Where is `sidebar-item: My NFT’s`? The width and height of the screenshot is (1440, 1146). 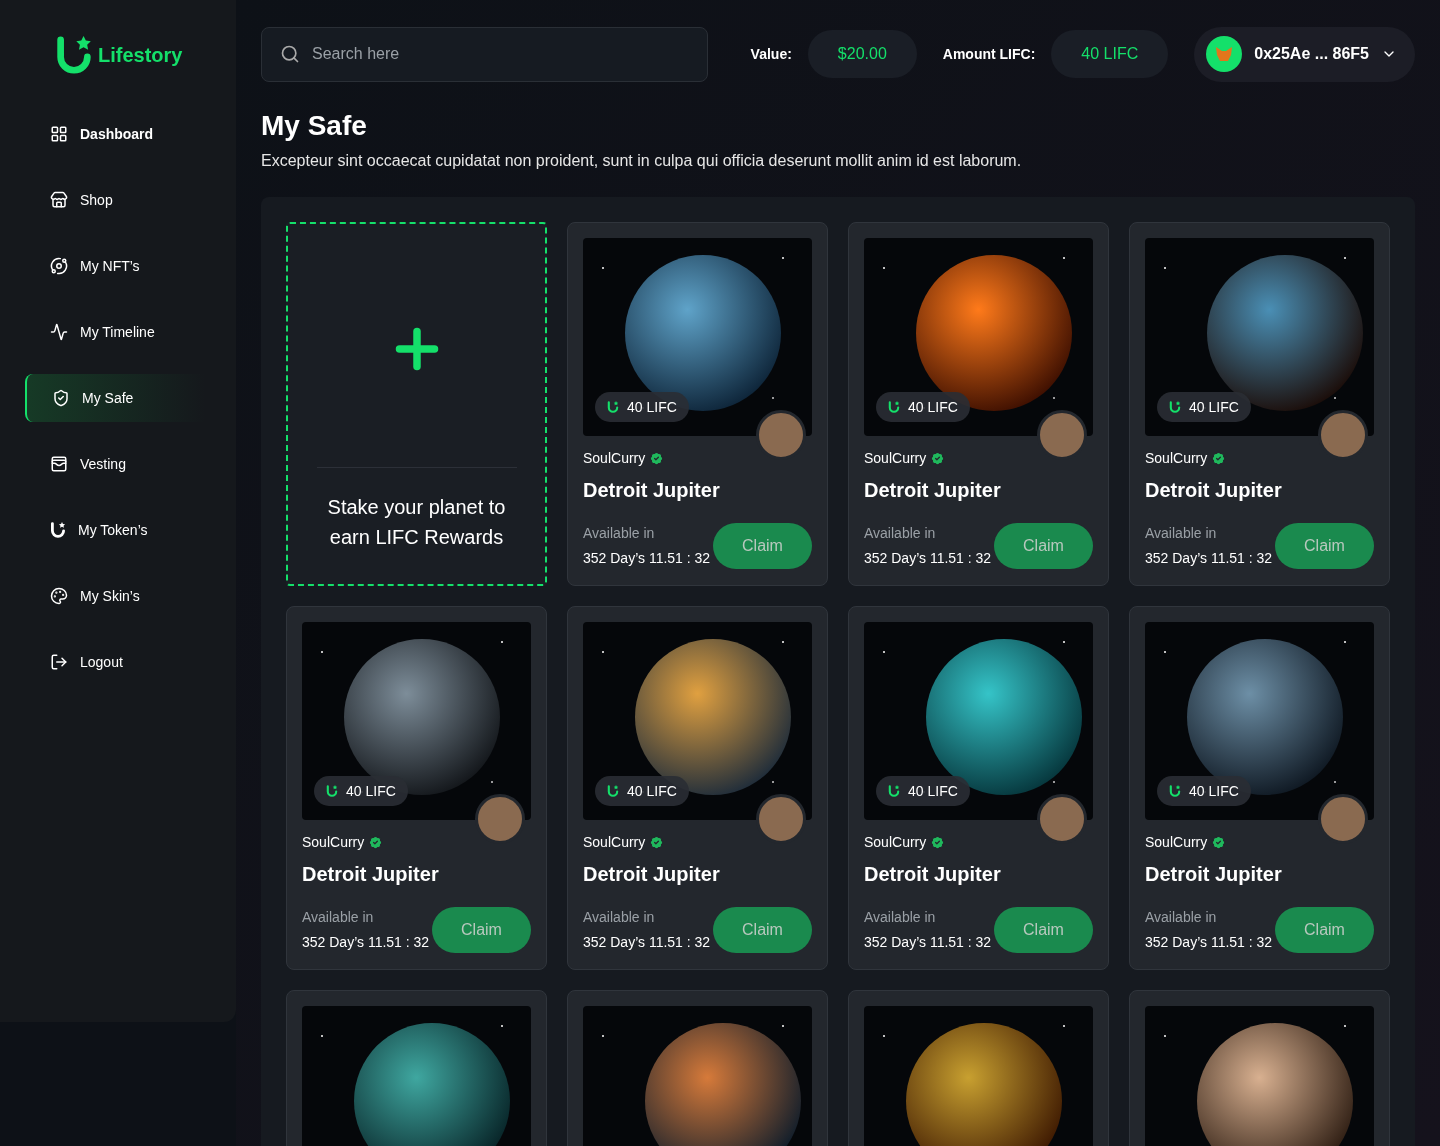 sidebar-item: My NFT’s is located at coordinates (115, 266).